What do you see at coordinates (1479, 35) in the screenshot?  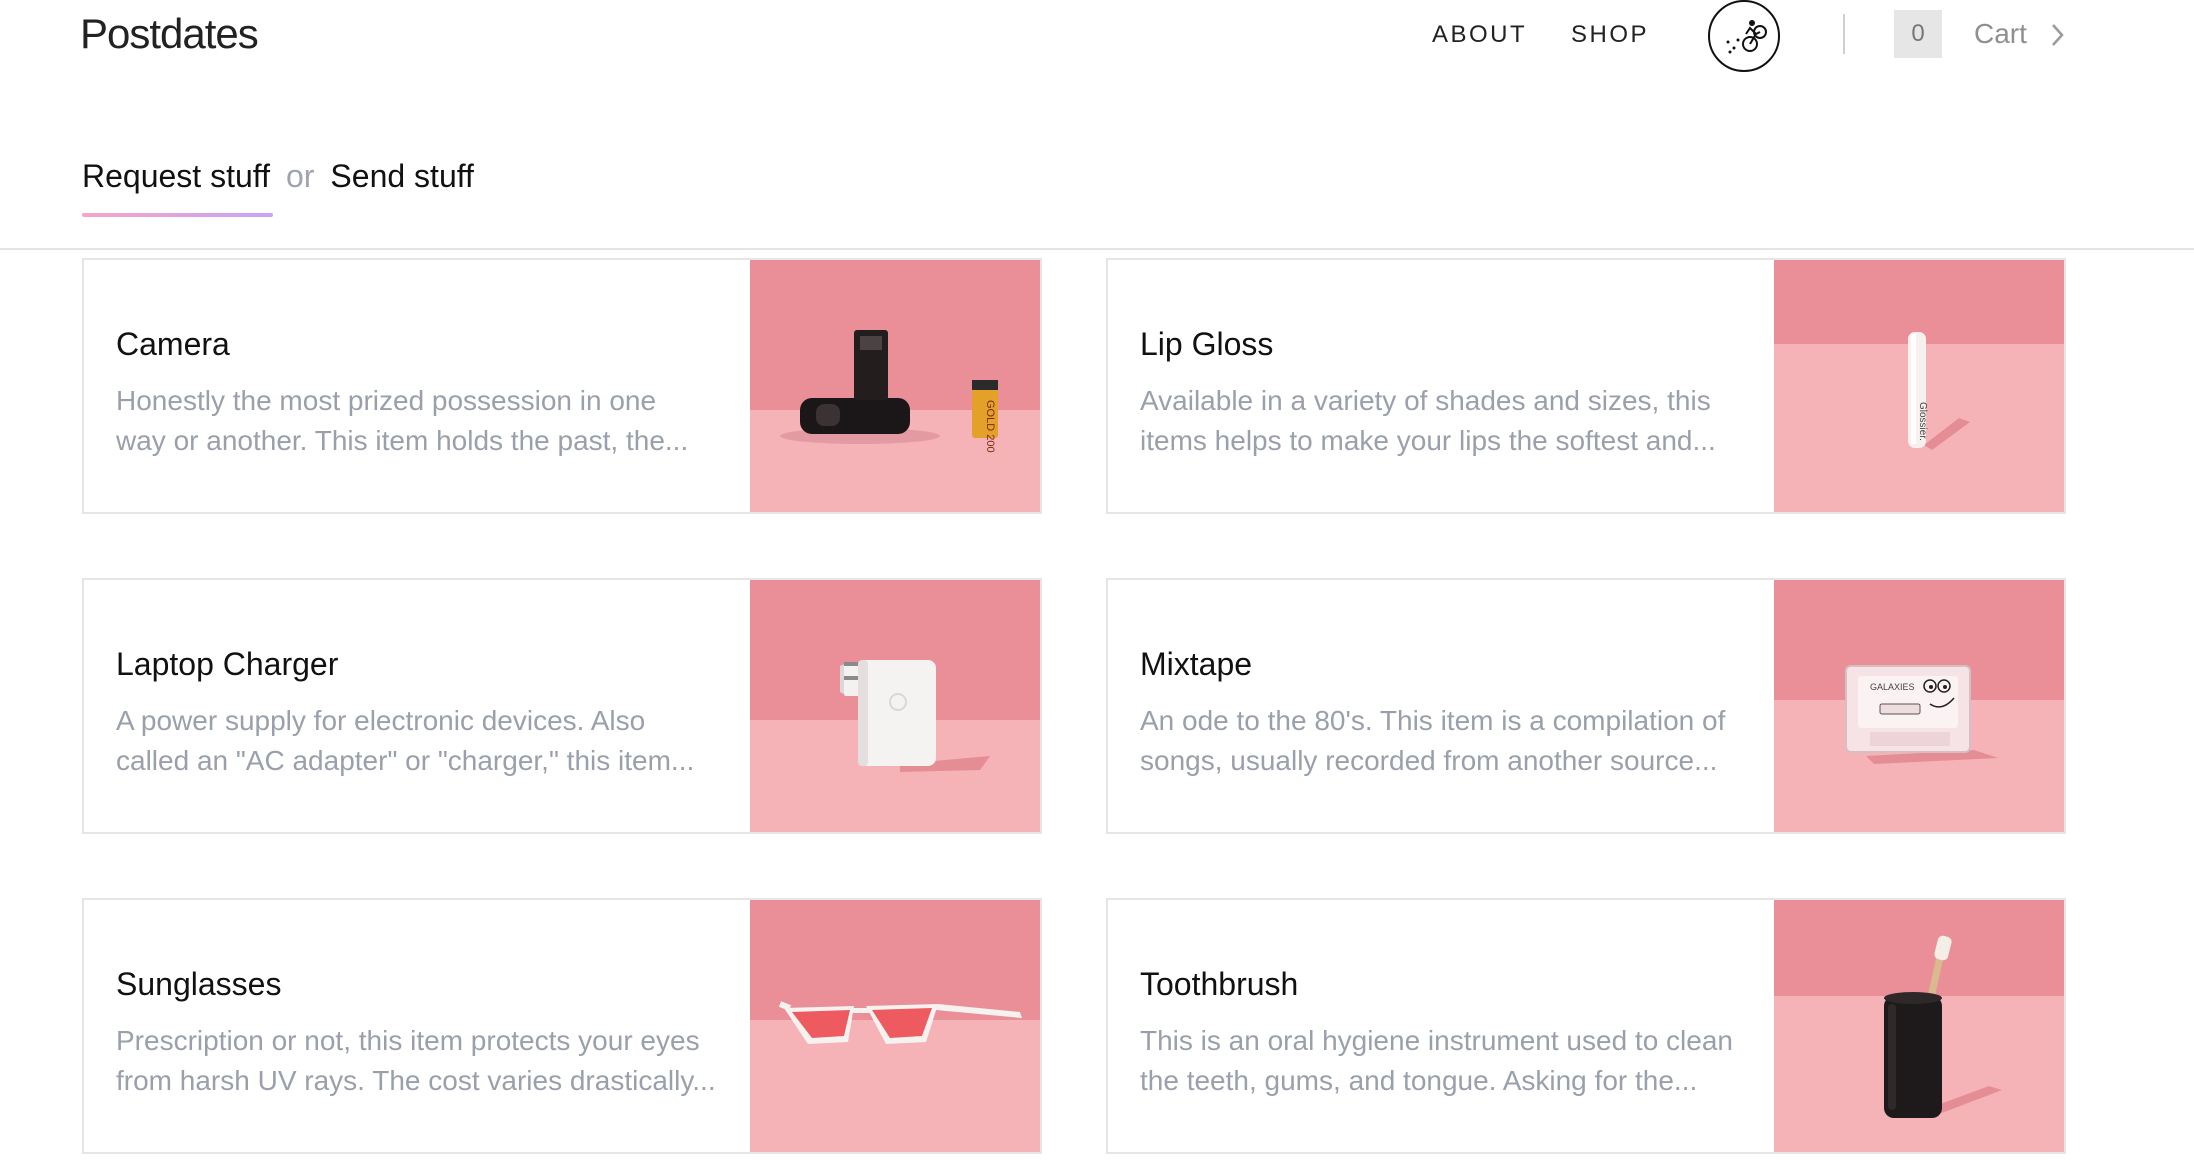 I see `nav-about-link: ABOUT` at bounding box center [1479, 35].